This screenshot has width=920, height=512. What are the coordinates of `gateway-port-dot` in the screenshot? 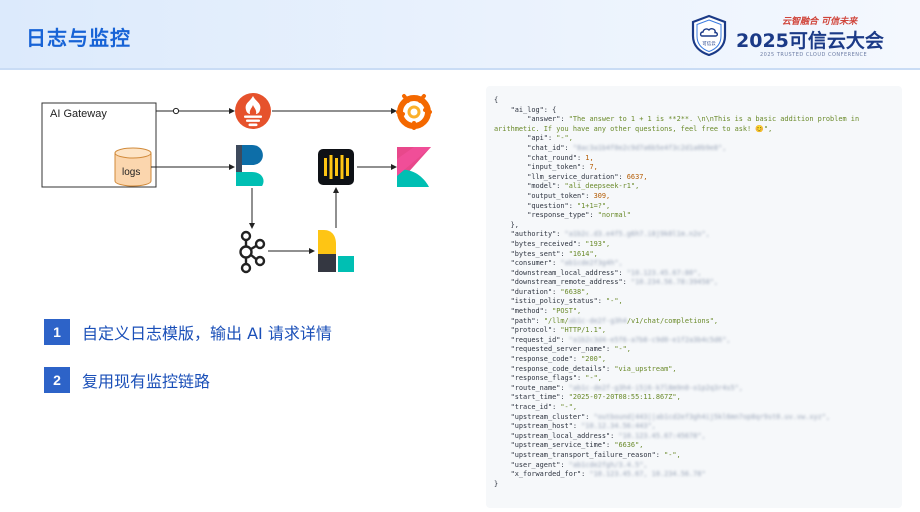 It's located at (176, 111).